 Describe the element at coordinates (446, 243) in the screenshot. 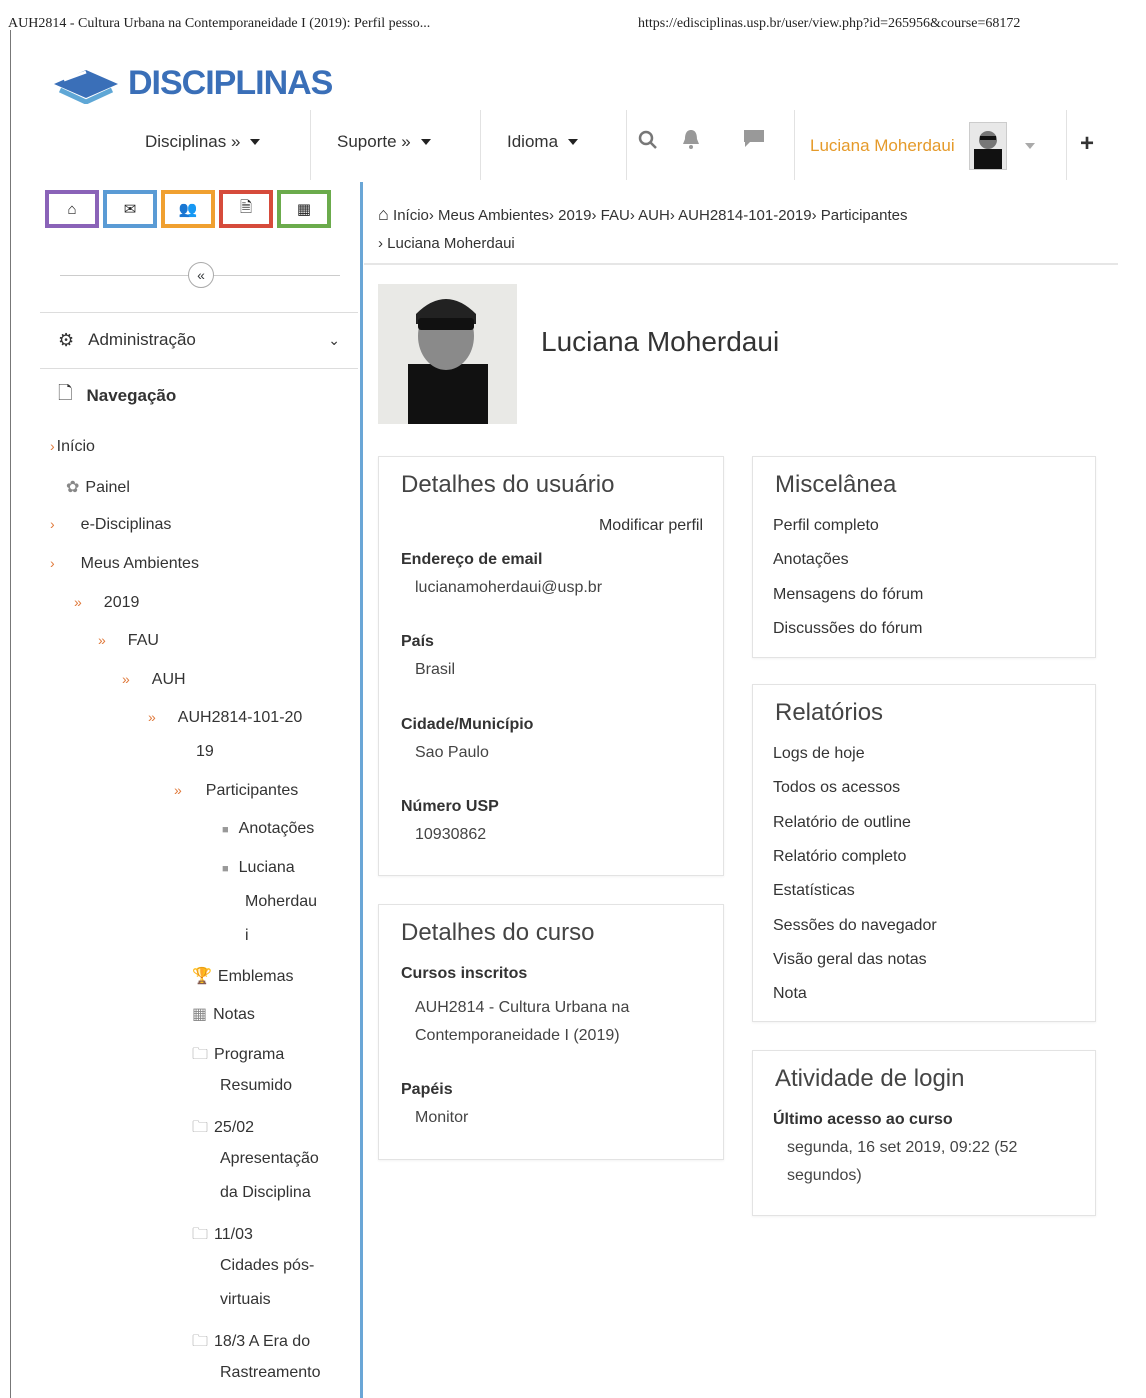

I see `breadcrumb-current: › Luciana Moherdaui` at that location.